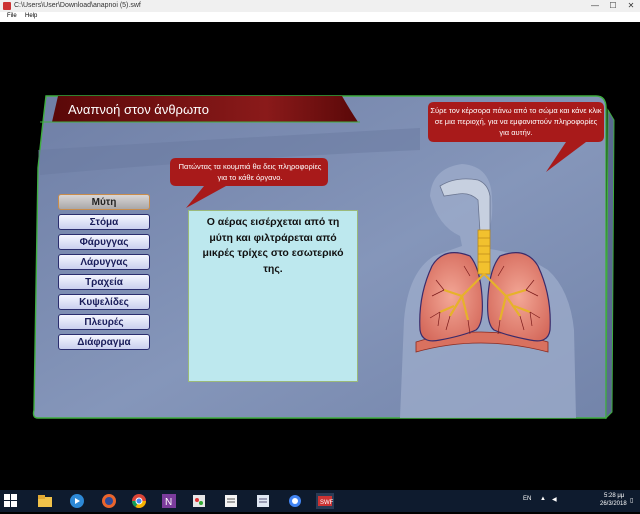 This screenshot has height=514, width=640. What do you see at coordinates (104, 302) in the screenshot?
I see `organ-button-alveoli: Κυψελίδες` at bounding box center [104, 302].